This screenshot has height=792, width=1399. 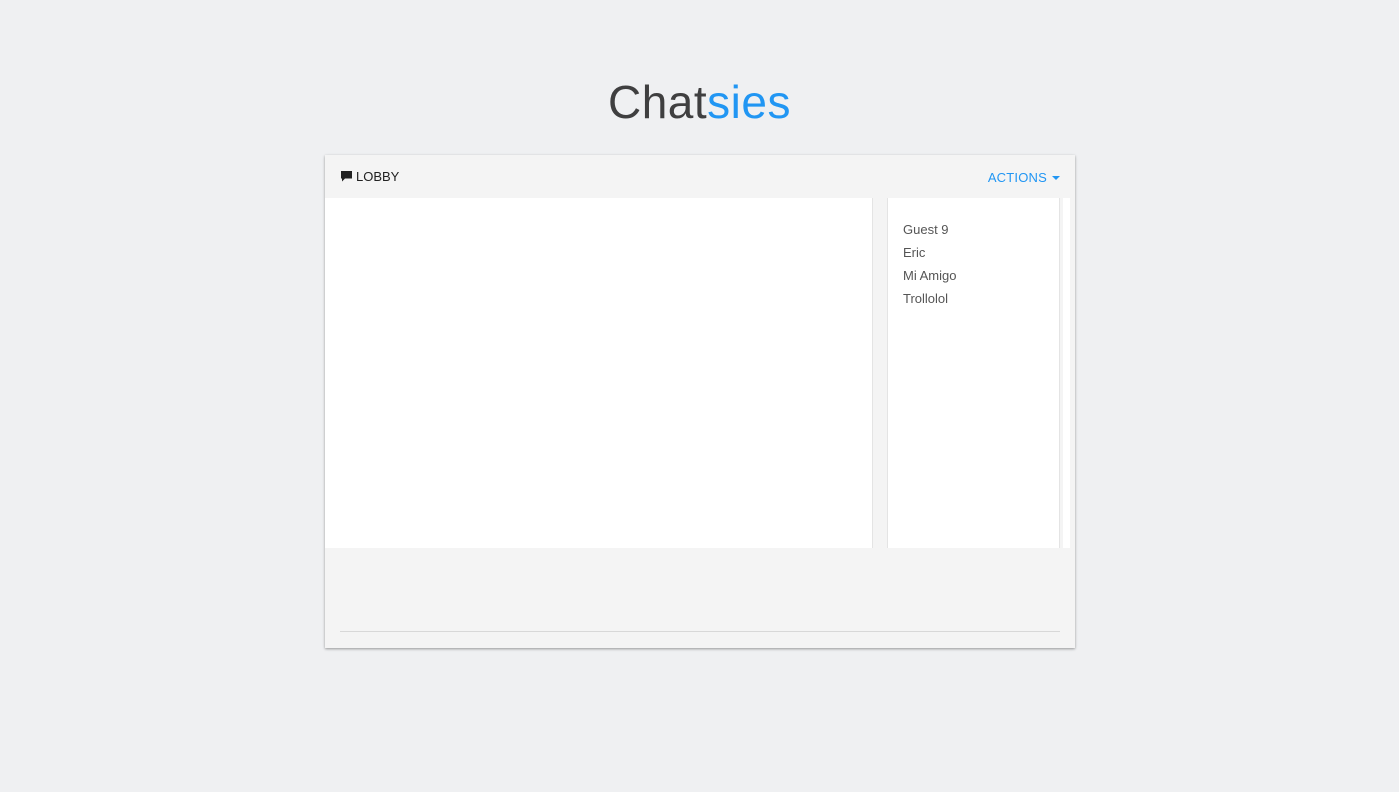 I want to click on scrollbar, so click(x=1066, y=373).